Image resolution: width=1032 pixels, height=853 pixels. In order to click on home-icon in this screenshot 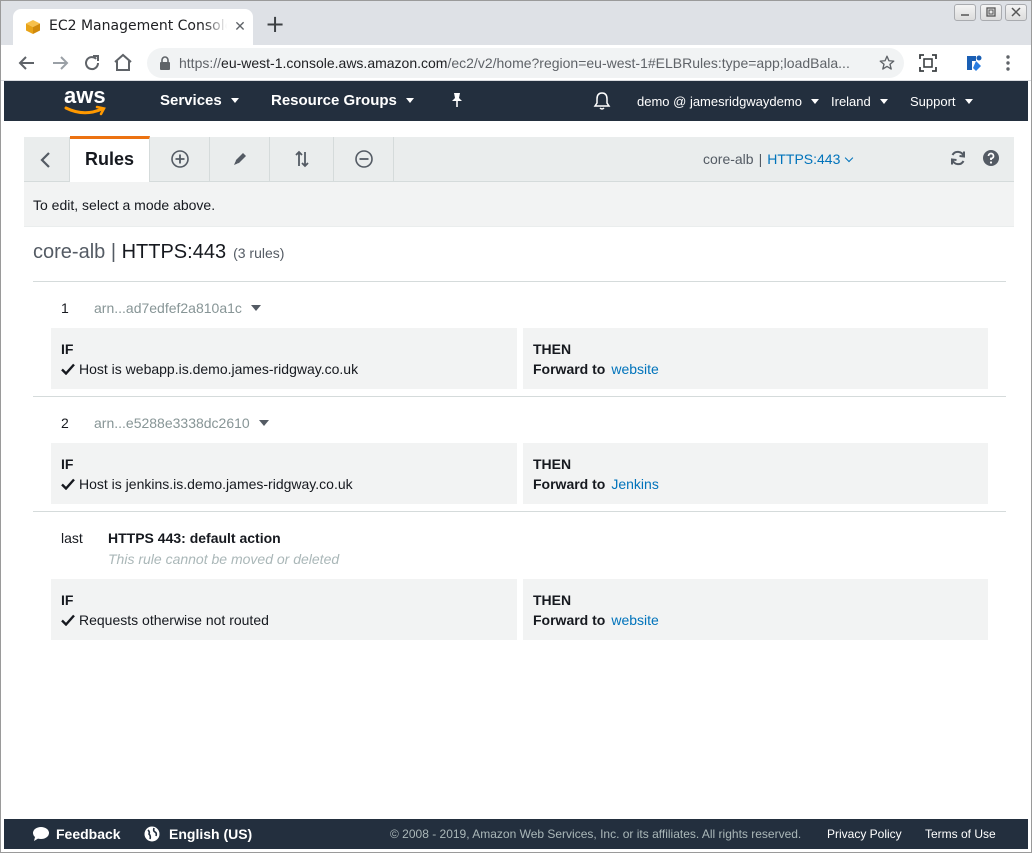, I will do `click(123, 63)`.